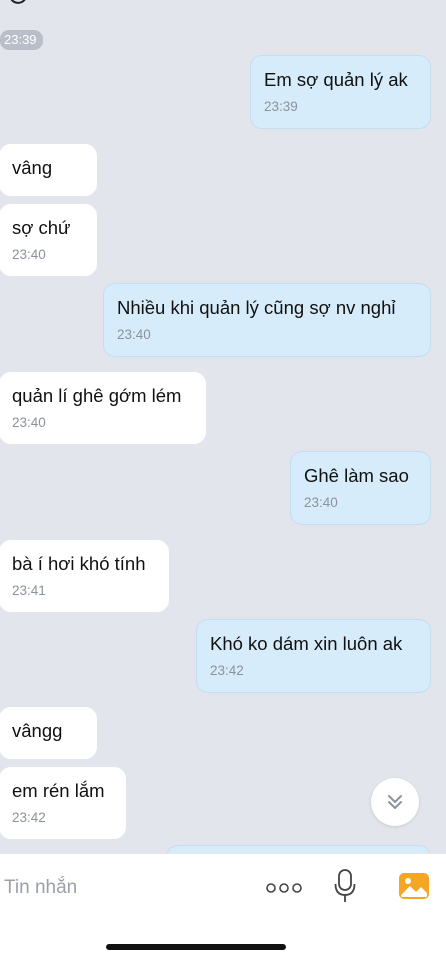 The image size is (446, 960). Describe the element at coordinates (223, 906) in the screenshot. I see `message-input-bar: Tin nhắn` at that location.